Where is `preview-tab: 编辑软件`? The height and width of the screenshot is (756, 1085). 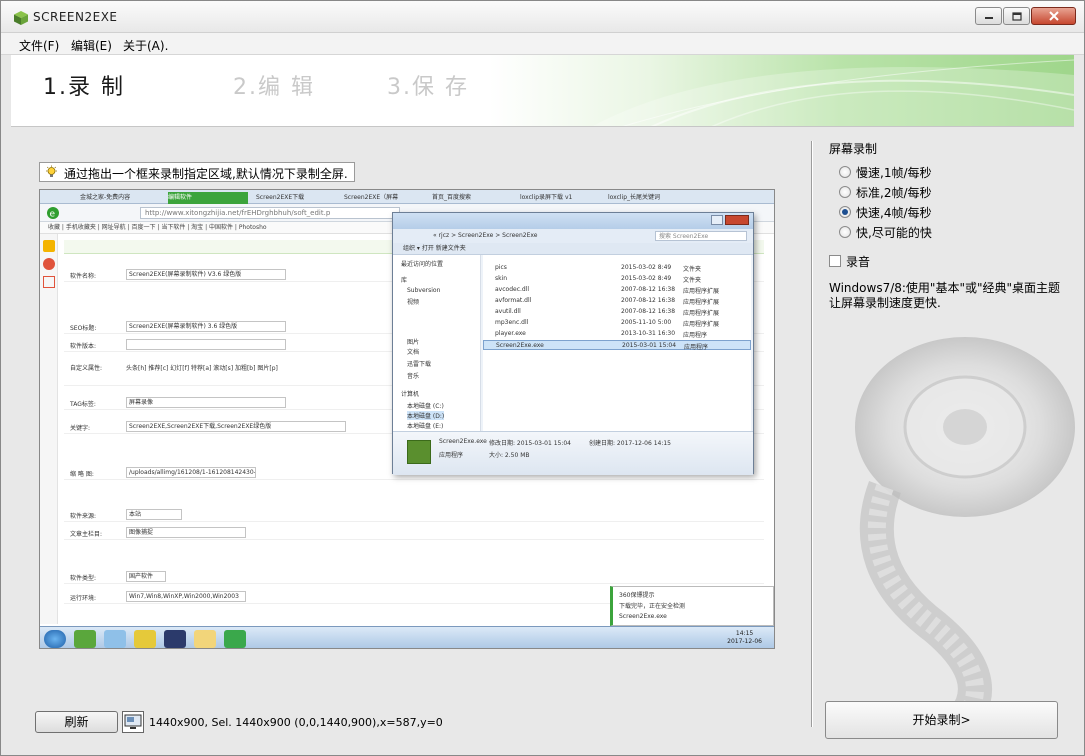
preview-tab: 编辑软件 is located at coordinates (208, 198).